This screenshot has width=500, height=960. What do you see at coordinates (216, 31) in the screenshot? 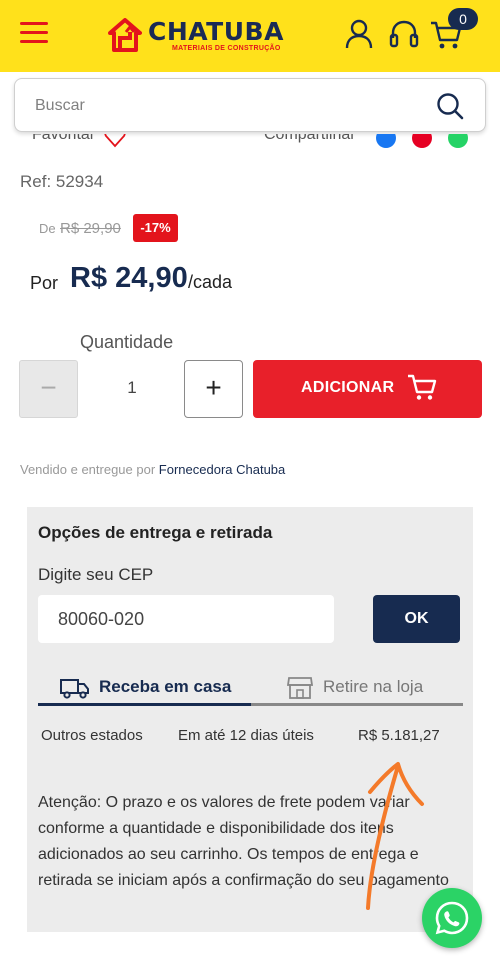
I see `logo-text: CHATUBA` at bounding box center [216, 31].